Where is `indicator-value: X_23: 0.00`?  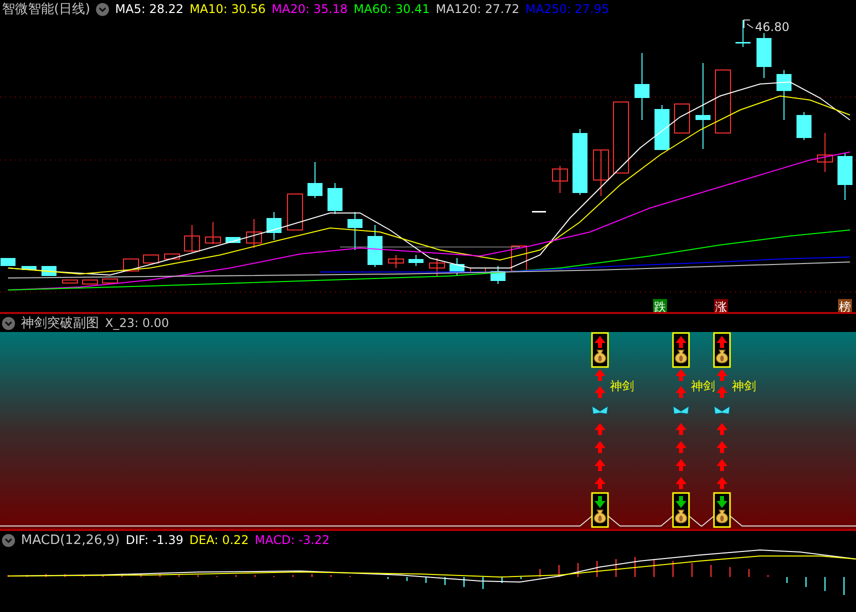
indicator-value: X_23: 0.00 is located at coordinates (137, 323).